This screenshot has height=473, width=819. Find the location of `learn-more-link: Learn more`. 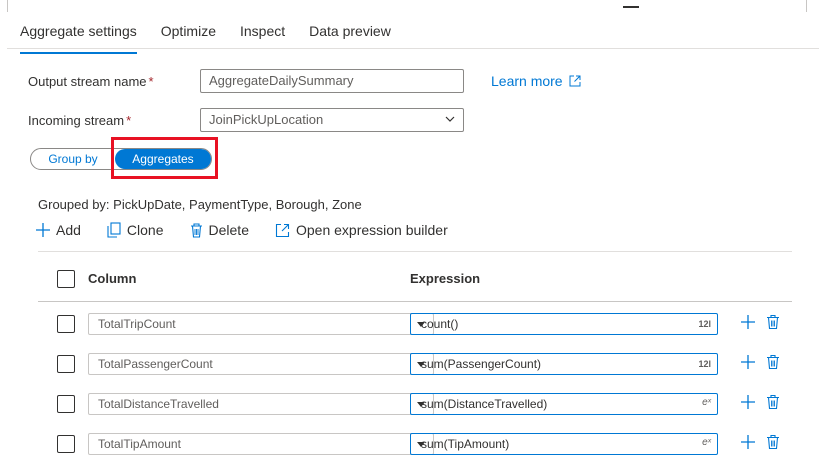

learn-more-link: Learn more is located at coordinates (536, 81).